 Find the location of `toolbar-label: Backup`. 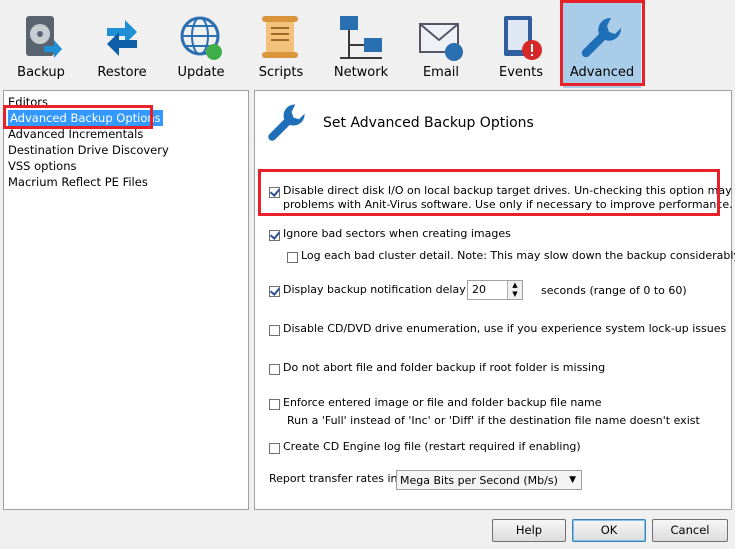

toolbar-label: Backup is located at coordinates (41, 72).